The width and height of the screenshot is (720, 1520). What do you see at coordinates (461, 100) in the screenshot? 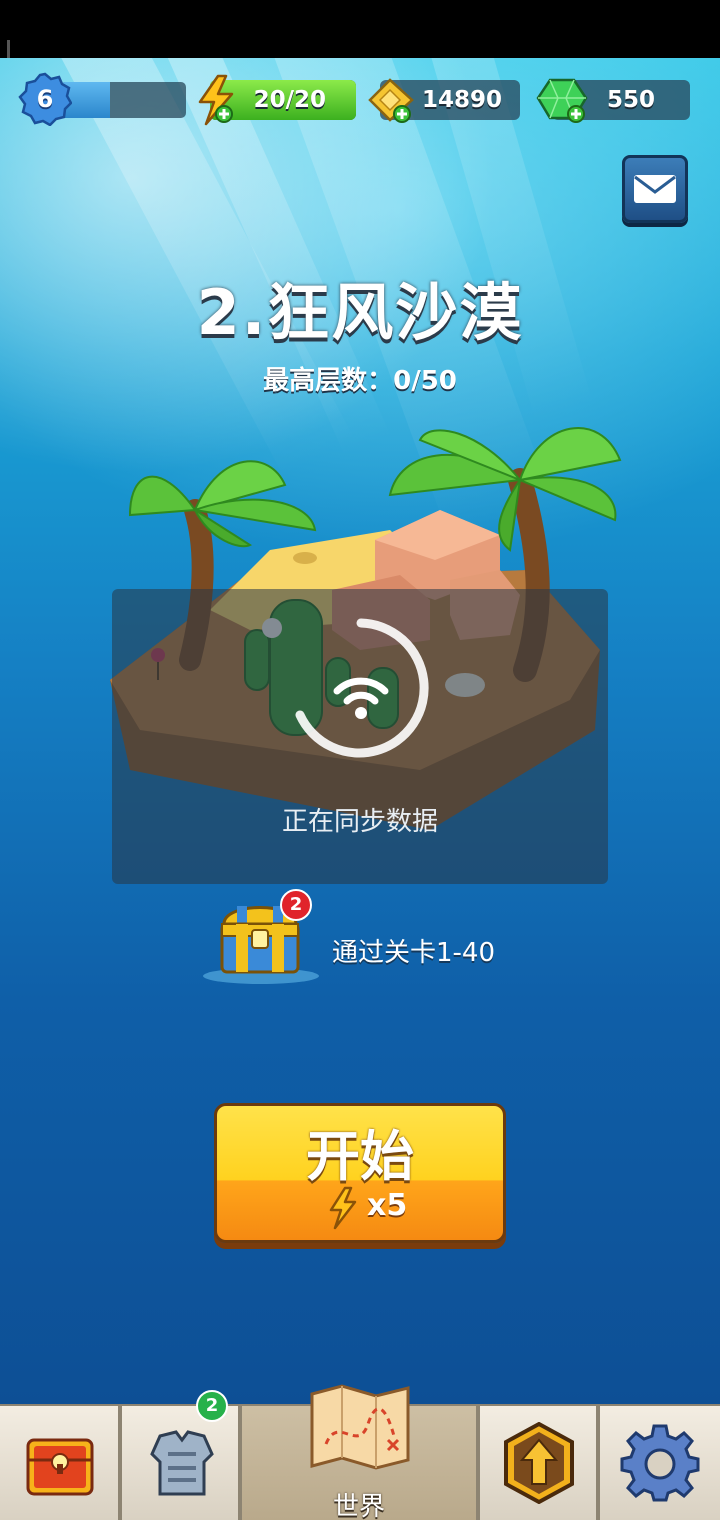
I see `gold-value: 14890` at bounding box center [461, 100].